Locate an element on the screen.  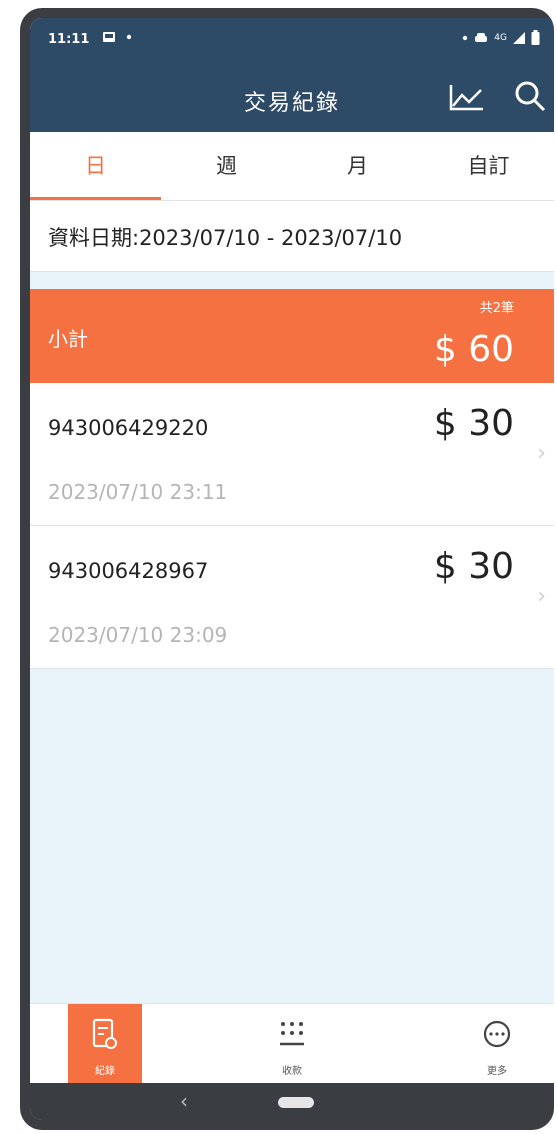
home-button is located at coordinates (296, 1102).